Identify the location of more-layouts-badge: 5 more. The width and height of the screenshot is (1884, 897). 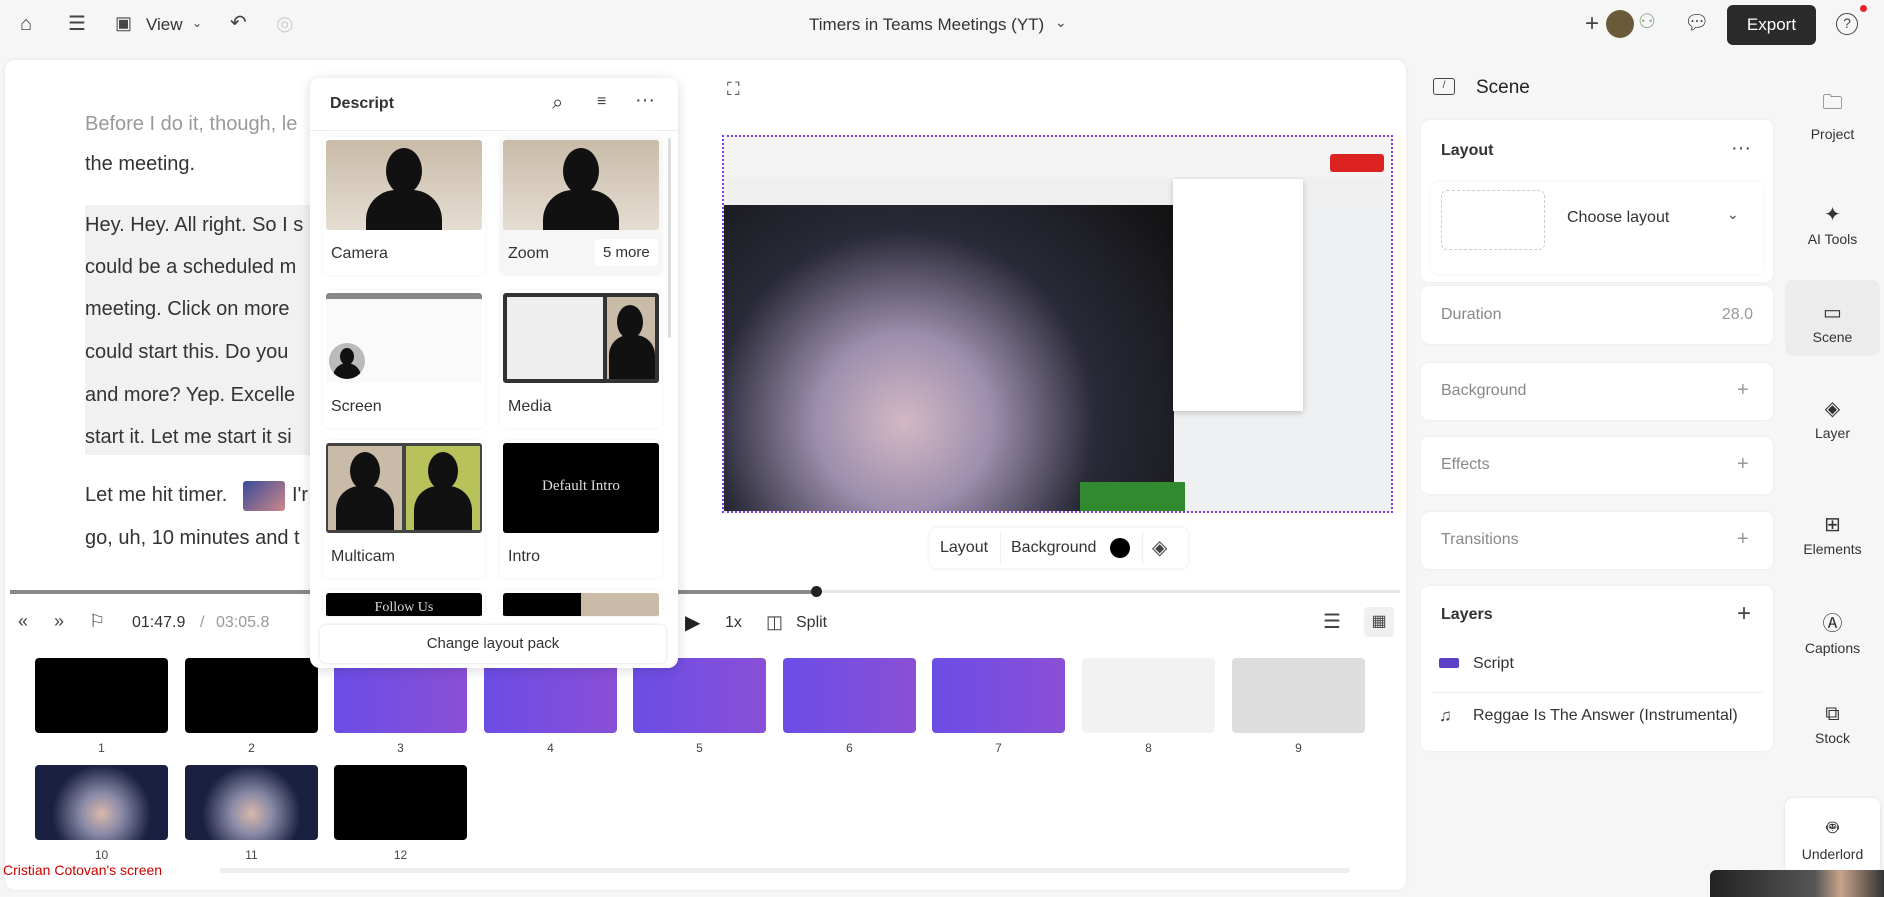
(626, 252).